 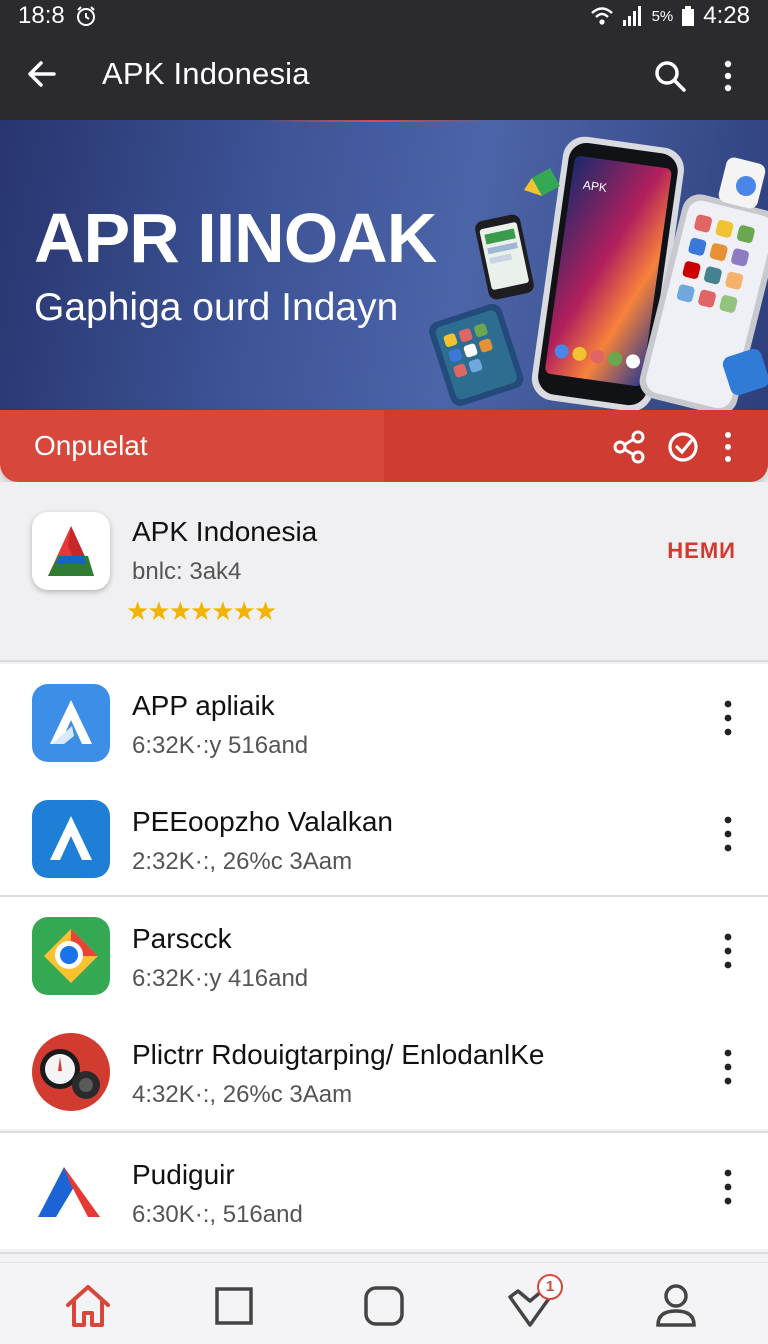 What do you see at coordinates (183, 1174) in the screenshot?
I see `app-name: Pudiguir` at bounding box center [183, 1174].